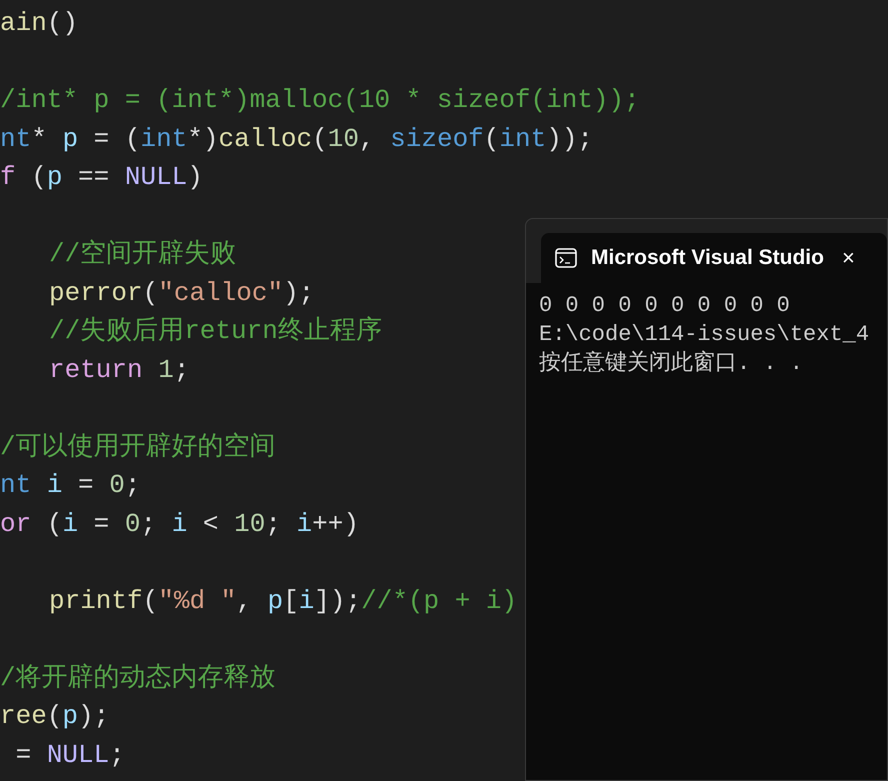  What do you see at coordinates (215, 331) in the screenshot?
I see `code-comment: //失败后用return终止程序` at bounding box center [215, 331].